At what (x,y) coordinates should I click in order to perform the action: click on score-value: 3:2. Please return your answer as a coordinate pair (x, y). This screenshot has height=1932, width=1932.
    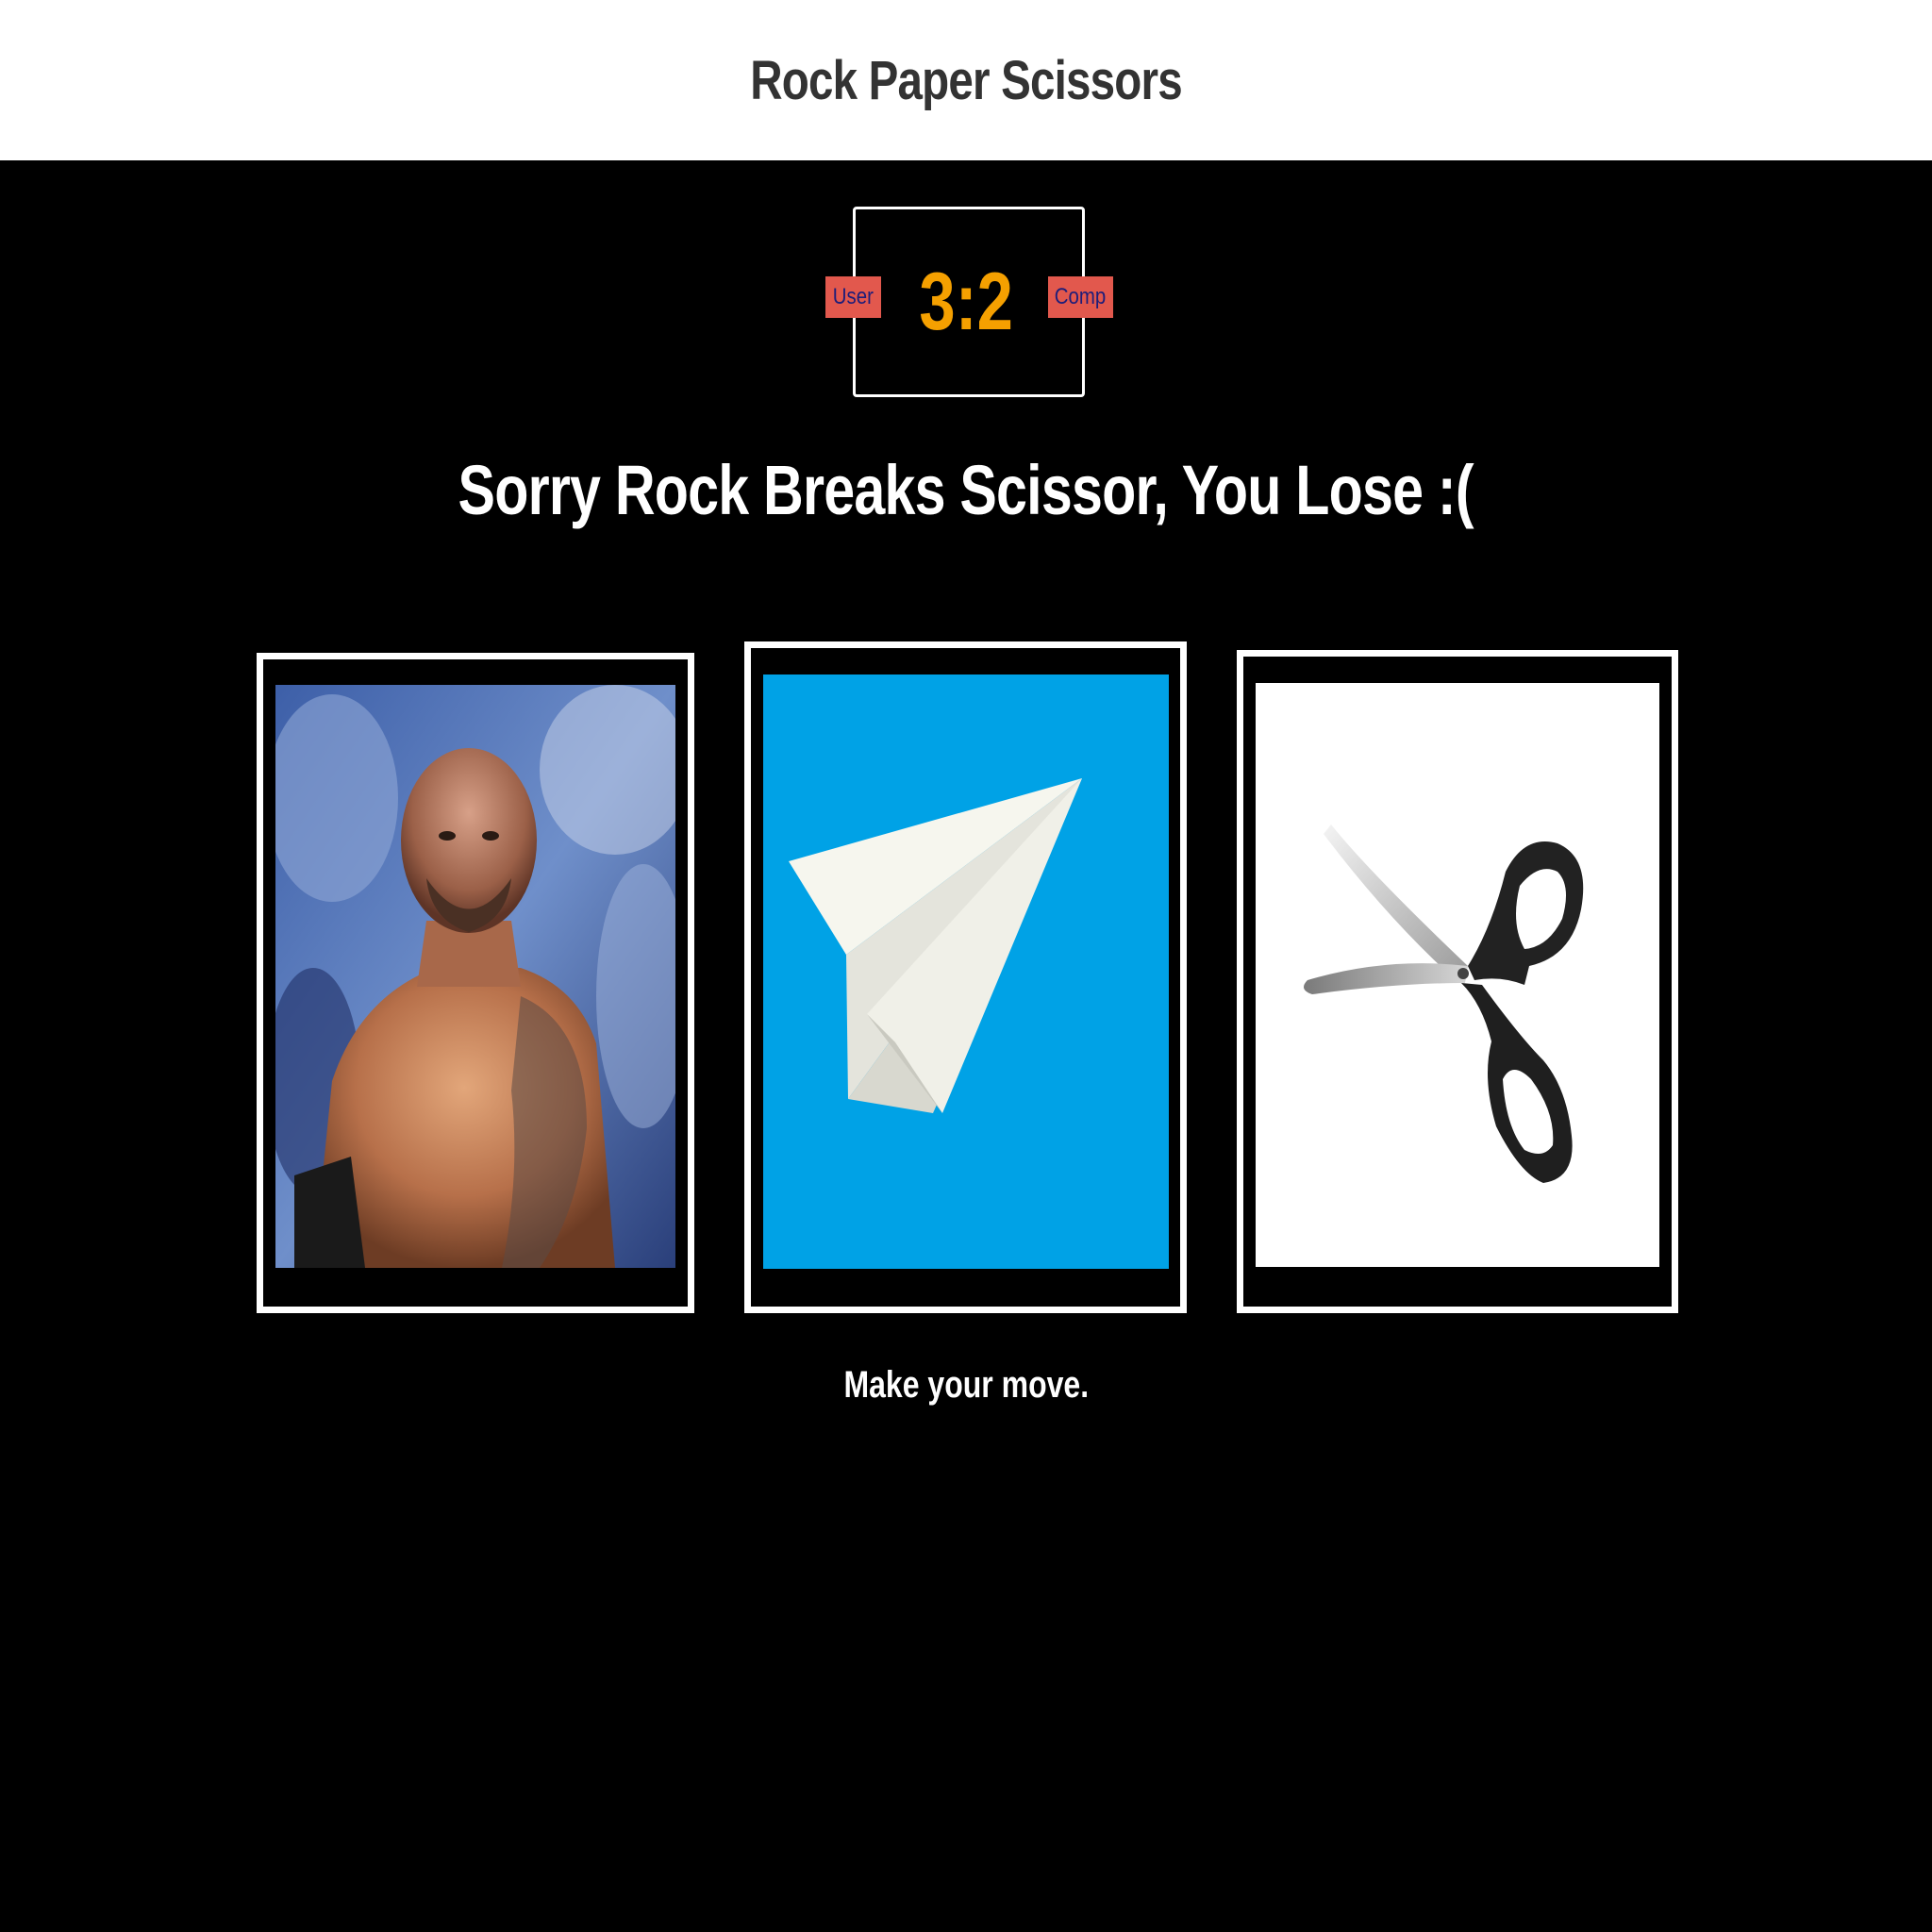
    Looking at the image, I should click on (966, 301).